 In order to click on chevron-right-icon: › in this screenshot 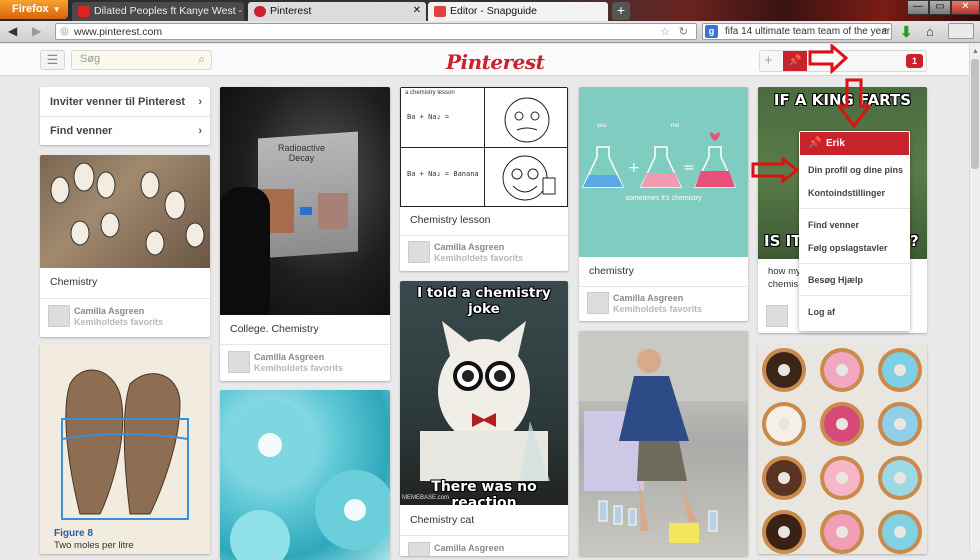, I will do `click(200, 131)`.